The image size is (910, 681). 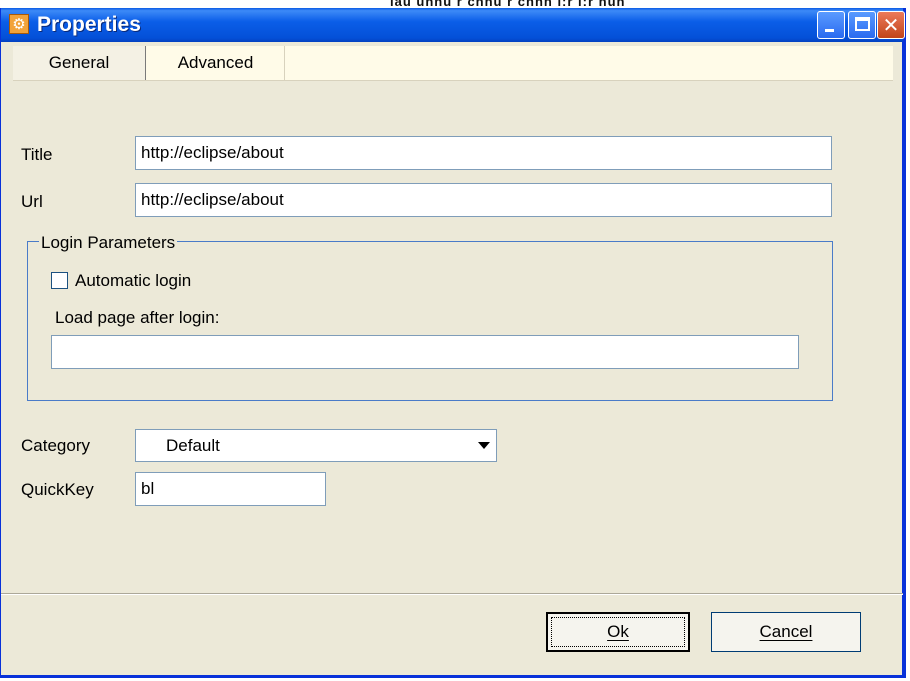 I want to click on title-label: Title, so click(x=37, y=154).